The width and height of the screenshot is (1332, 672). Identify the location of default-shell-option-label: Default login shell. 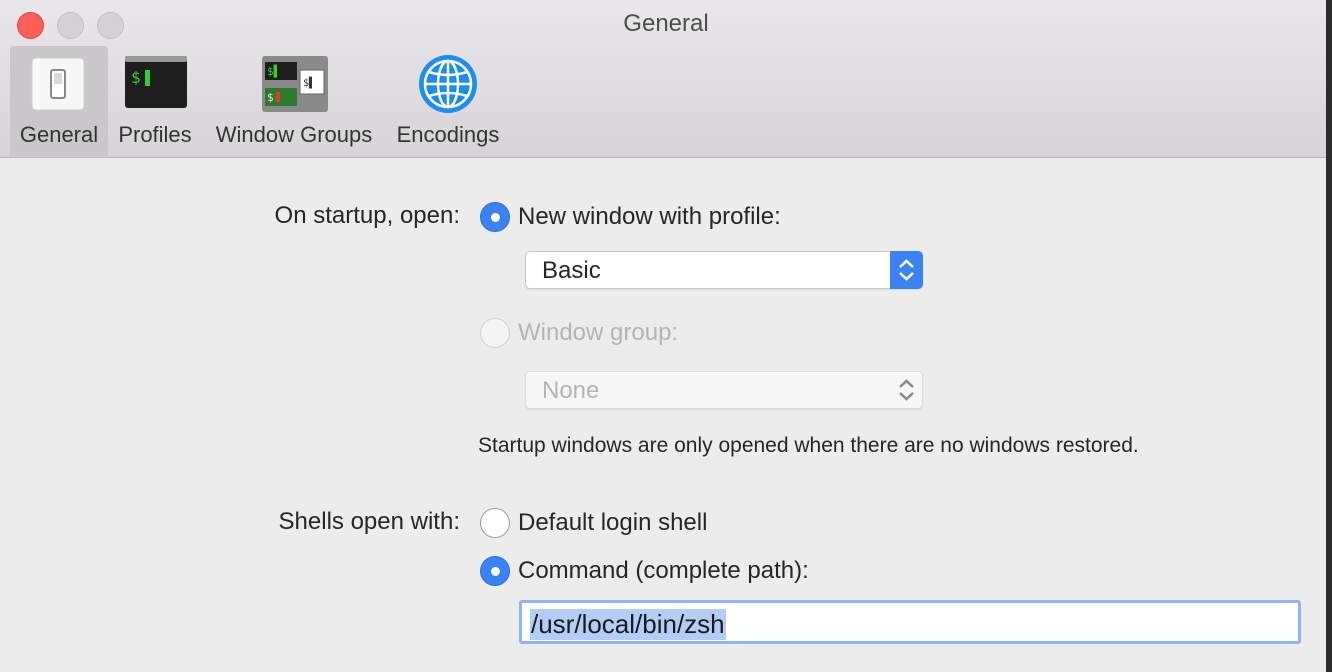
(612, 523).